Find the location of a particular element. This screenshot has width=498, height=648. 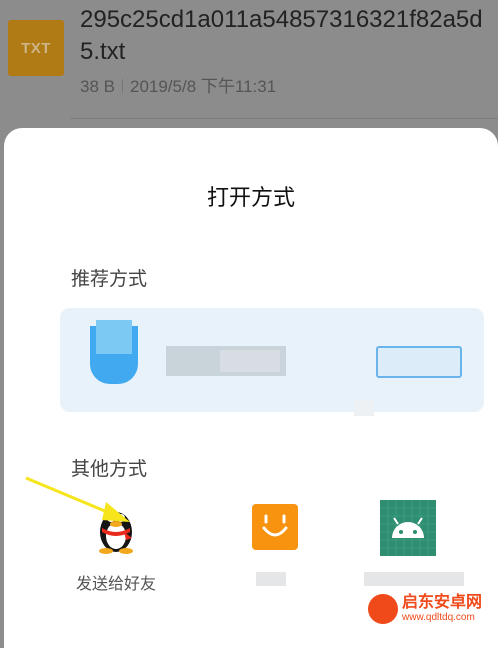

smile-glyph-icon is located at coordinates (275, 525).